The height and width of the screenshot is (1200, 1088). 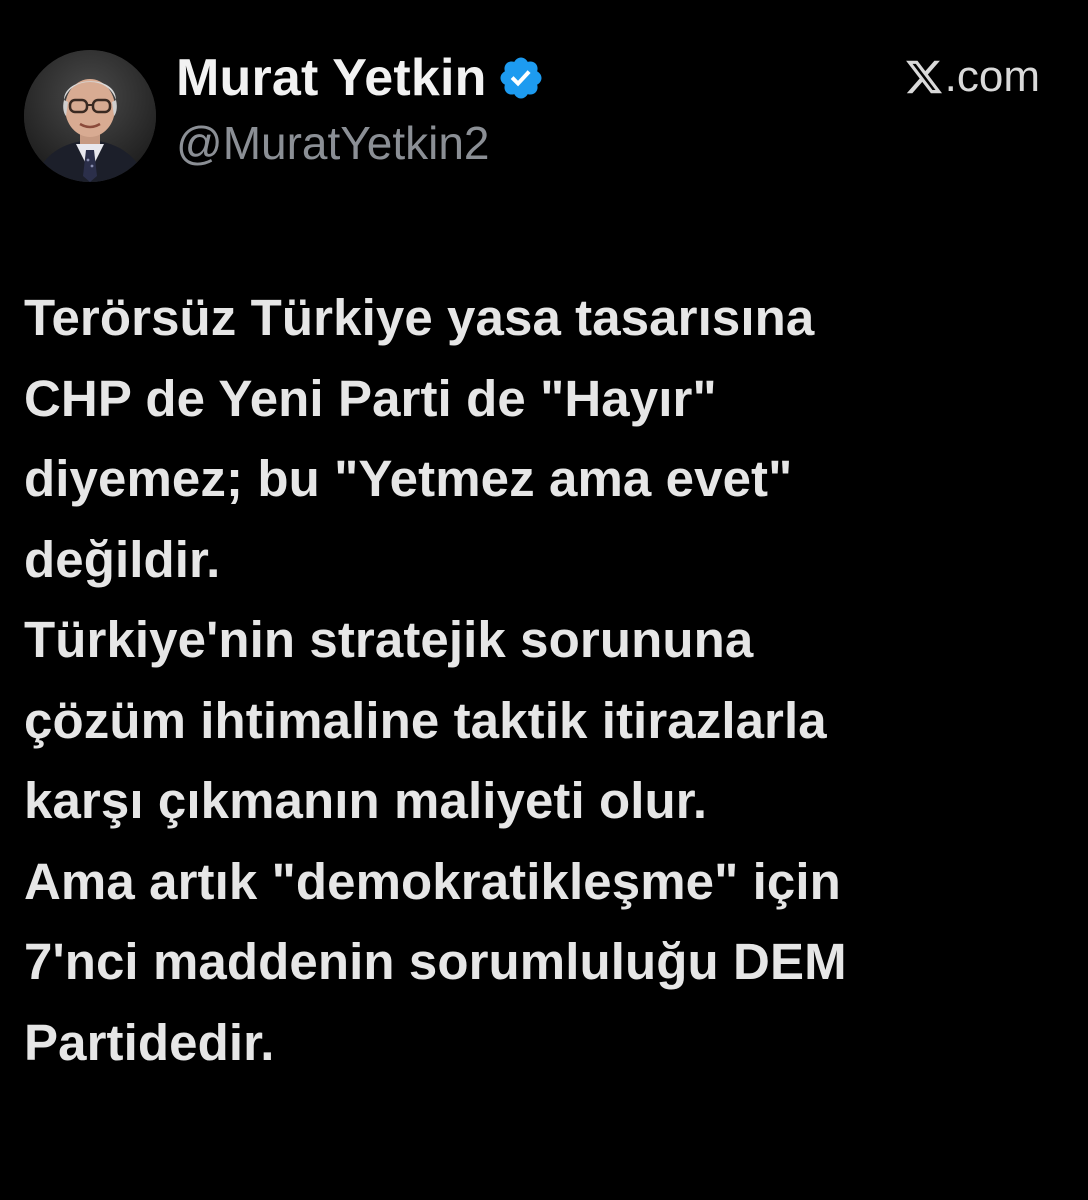 I want to click on tweet-line: 7'nci maddenin sorumluluğu DEM, so click(x=435, y=961).